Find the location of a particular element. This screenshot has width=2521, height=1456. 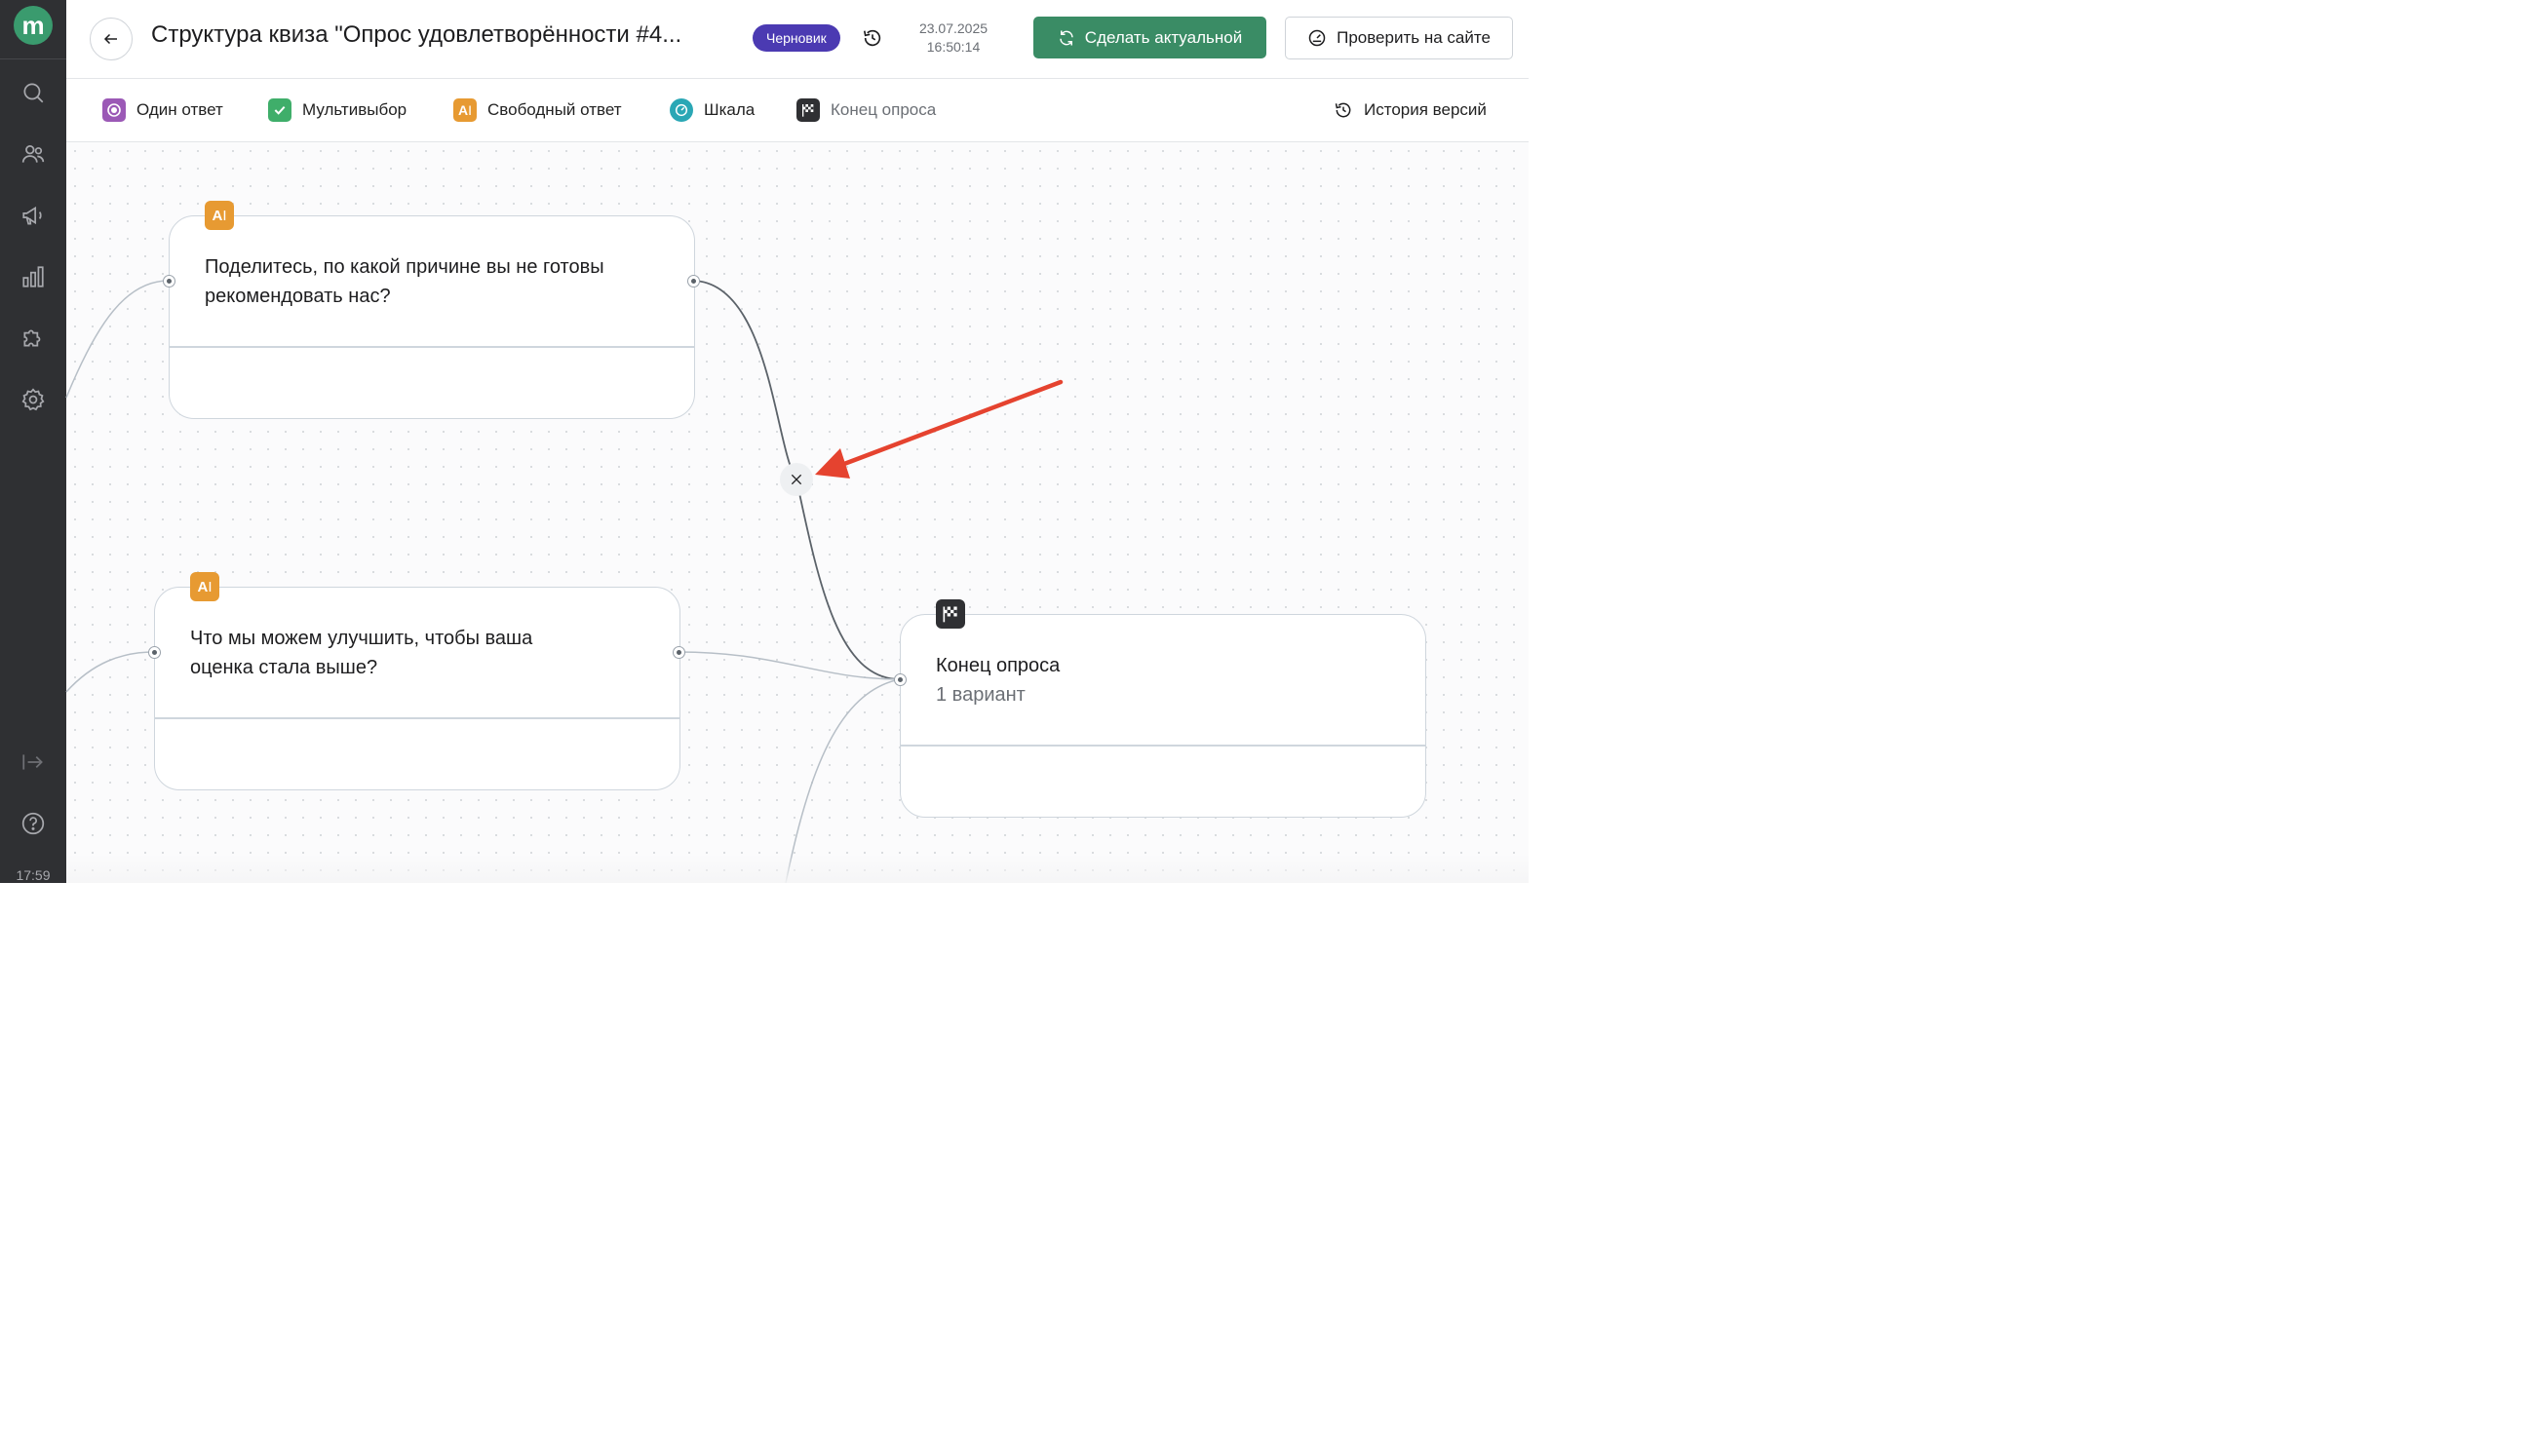

tool-finish-label: Конец опроса is located at coordinates (884, 109).